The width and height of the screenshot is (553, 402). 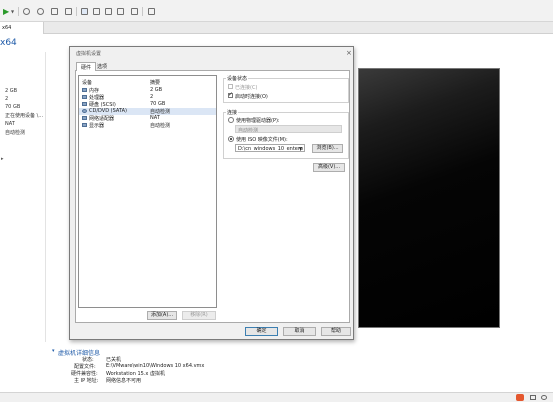 What do you see at coordinates (349, 53) in the screenshot?
I see `close-icon: ×` at bounding box center [349, 53].